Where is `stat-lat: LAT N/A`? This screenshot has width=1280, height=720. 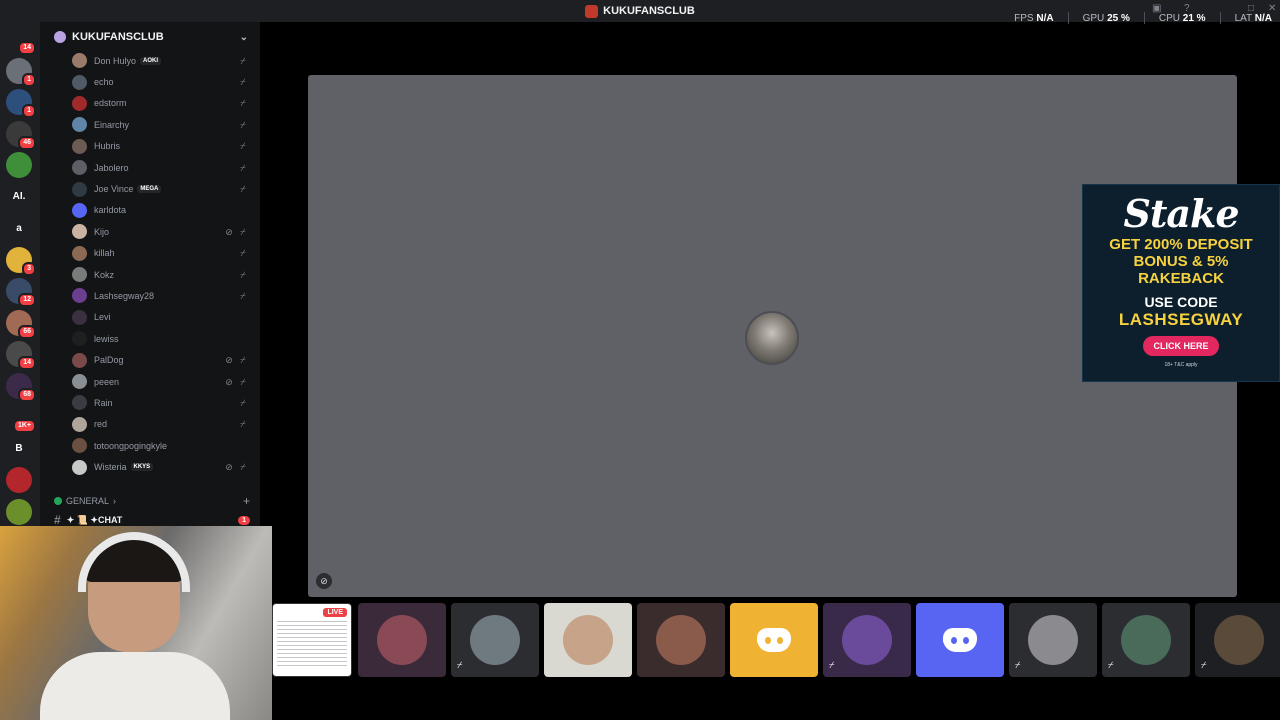
stat-lat: LAT N/A is located at coordinates (1253, 18).